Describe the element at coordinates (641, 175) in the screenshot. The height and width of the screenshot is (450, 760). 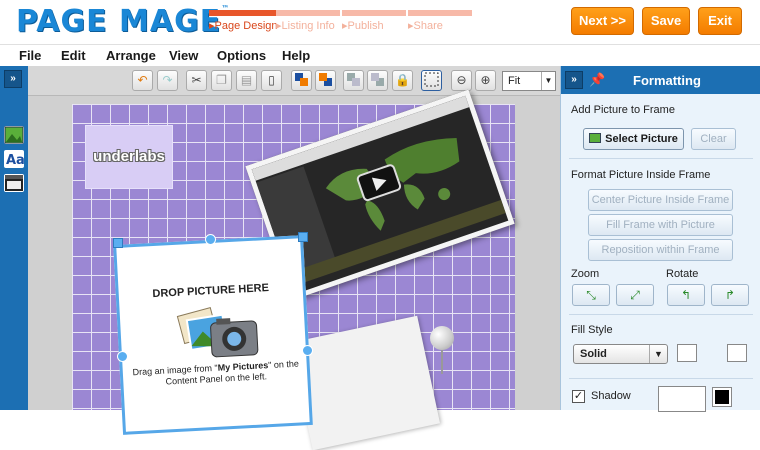
I see `format-inside-heading: Format Picture Inside Frame` at that location.